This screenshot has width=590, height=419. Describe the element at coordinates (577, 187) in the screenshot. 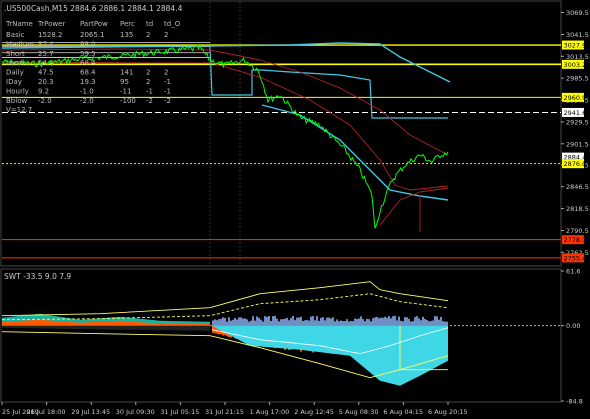

I see `price-tick-label: 2846.5` at that location.